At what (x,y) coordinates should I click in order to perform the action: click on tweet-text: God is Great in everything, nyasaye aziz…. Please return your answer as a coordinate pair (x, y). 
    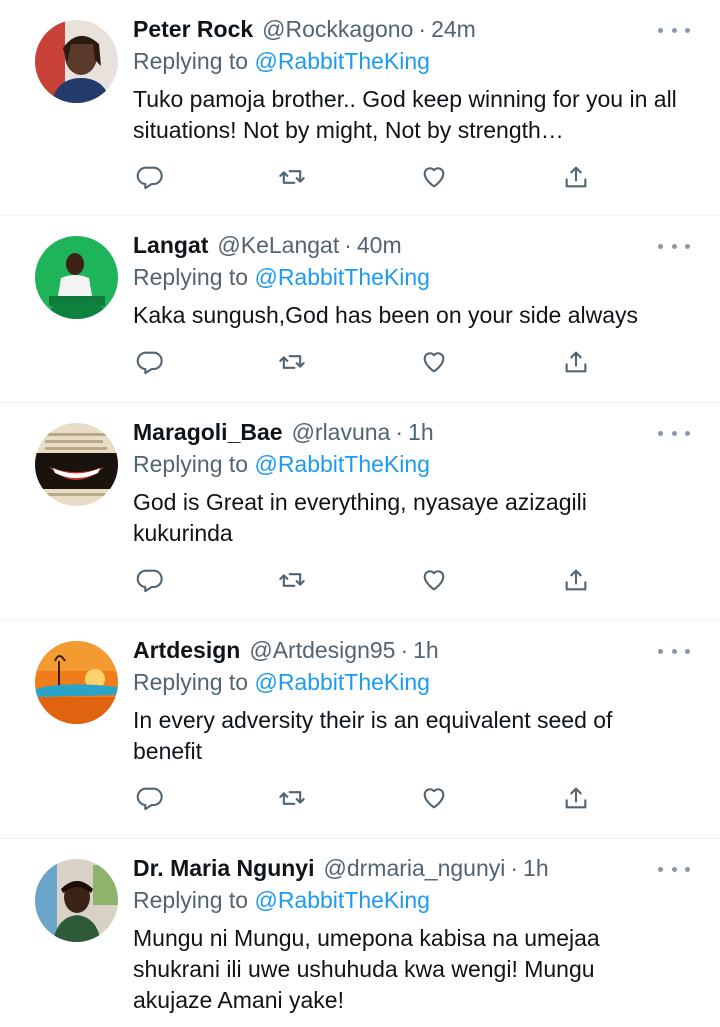
    Looking at the image, I should click on (360, 517).